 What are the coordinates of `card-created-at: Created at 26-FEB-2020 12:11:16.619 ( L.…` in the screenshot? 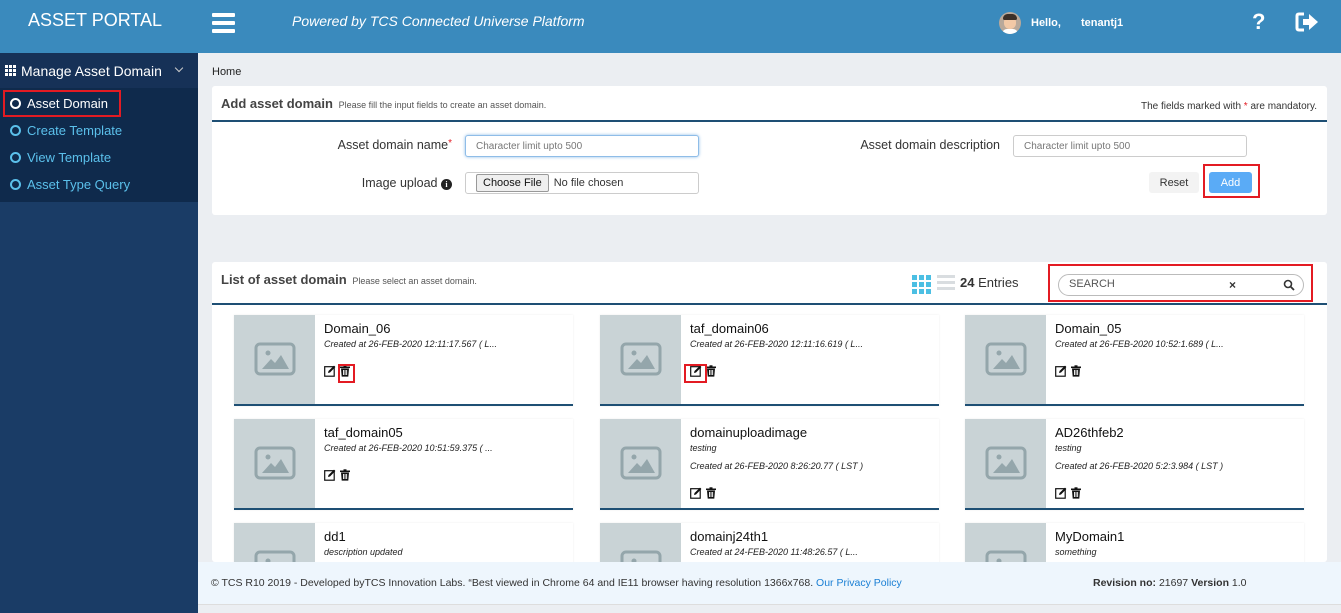 It's located at (776, 344).